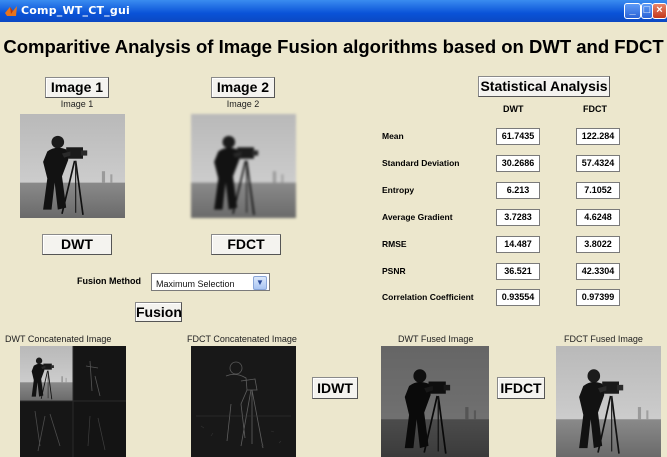  Describe the element at coordinates (598, 217) in the screenshot. I see `stat-fdct-avg-gradient: 4.6248` at that location.